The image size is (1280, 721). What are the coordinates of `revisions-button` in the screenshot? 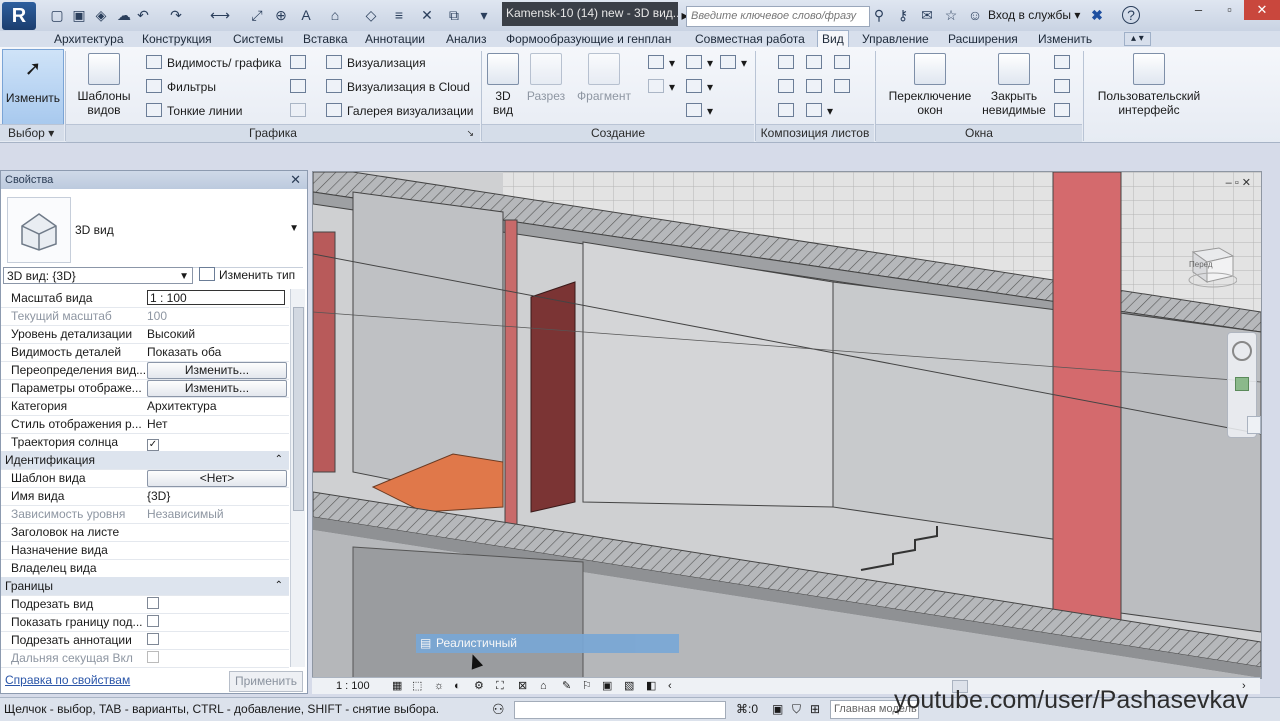 It's located at (844, 63).